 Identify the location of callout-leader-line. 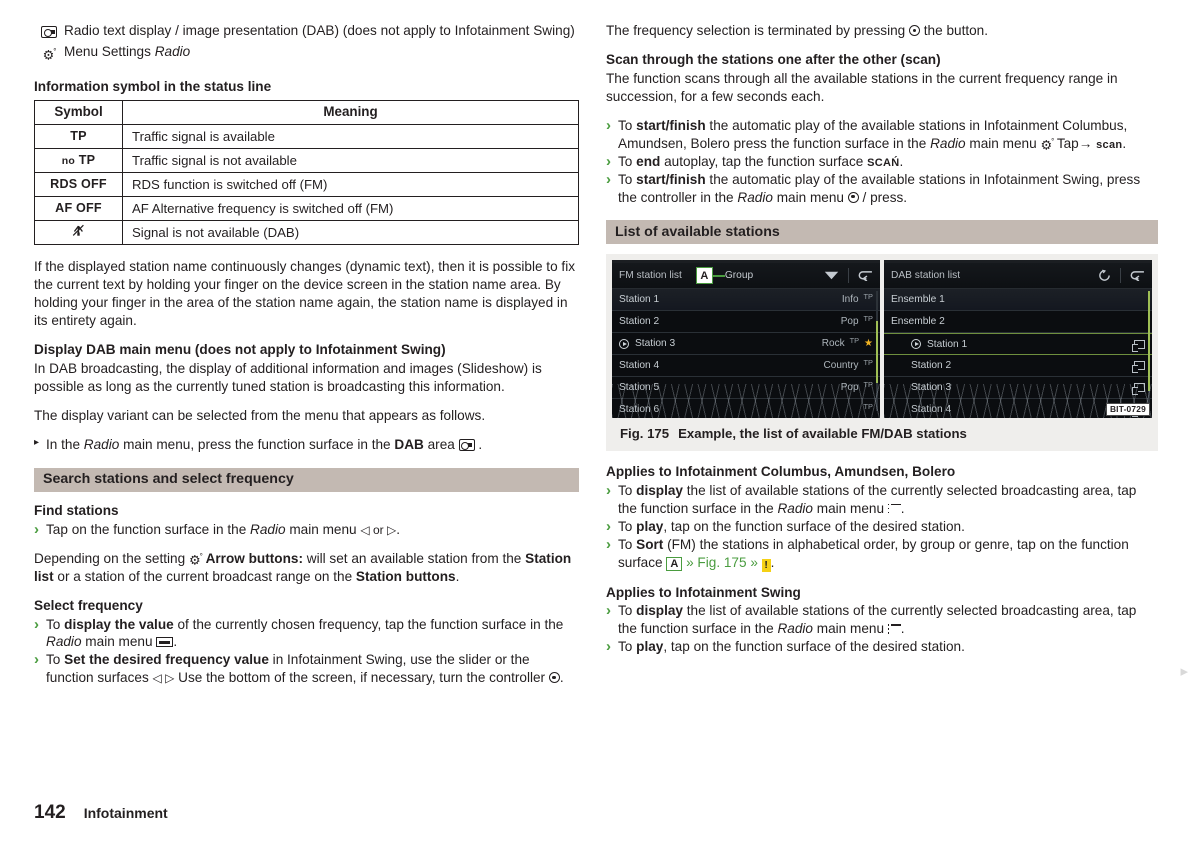
(718, 276).